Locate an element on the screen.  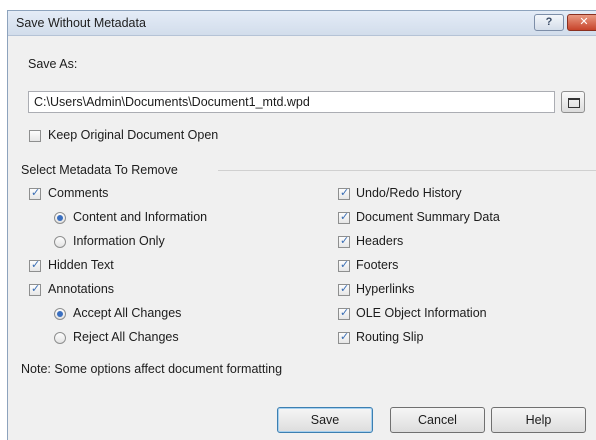
cancel-button: Cancel is located at coordinates (437, 420).